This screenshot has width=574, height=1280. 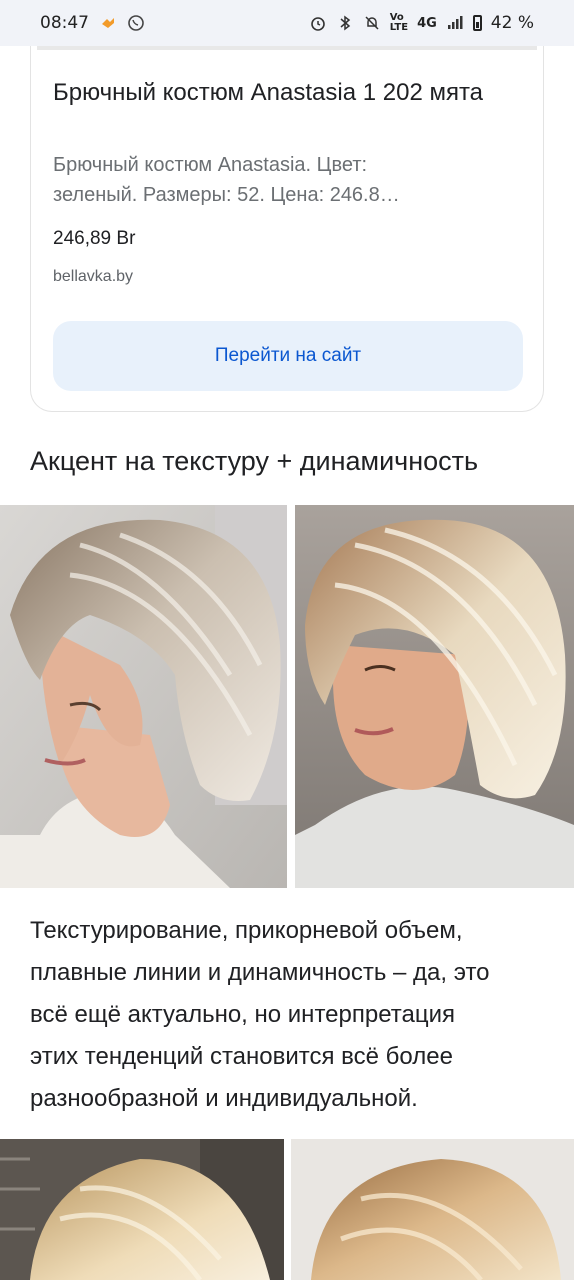 What do you see at coordinates (399, 22) in the screenshot?
I see `volte-label: Vo LTE` at bounding box center [399, 22].